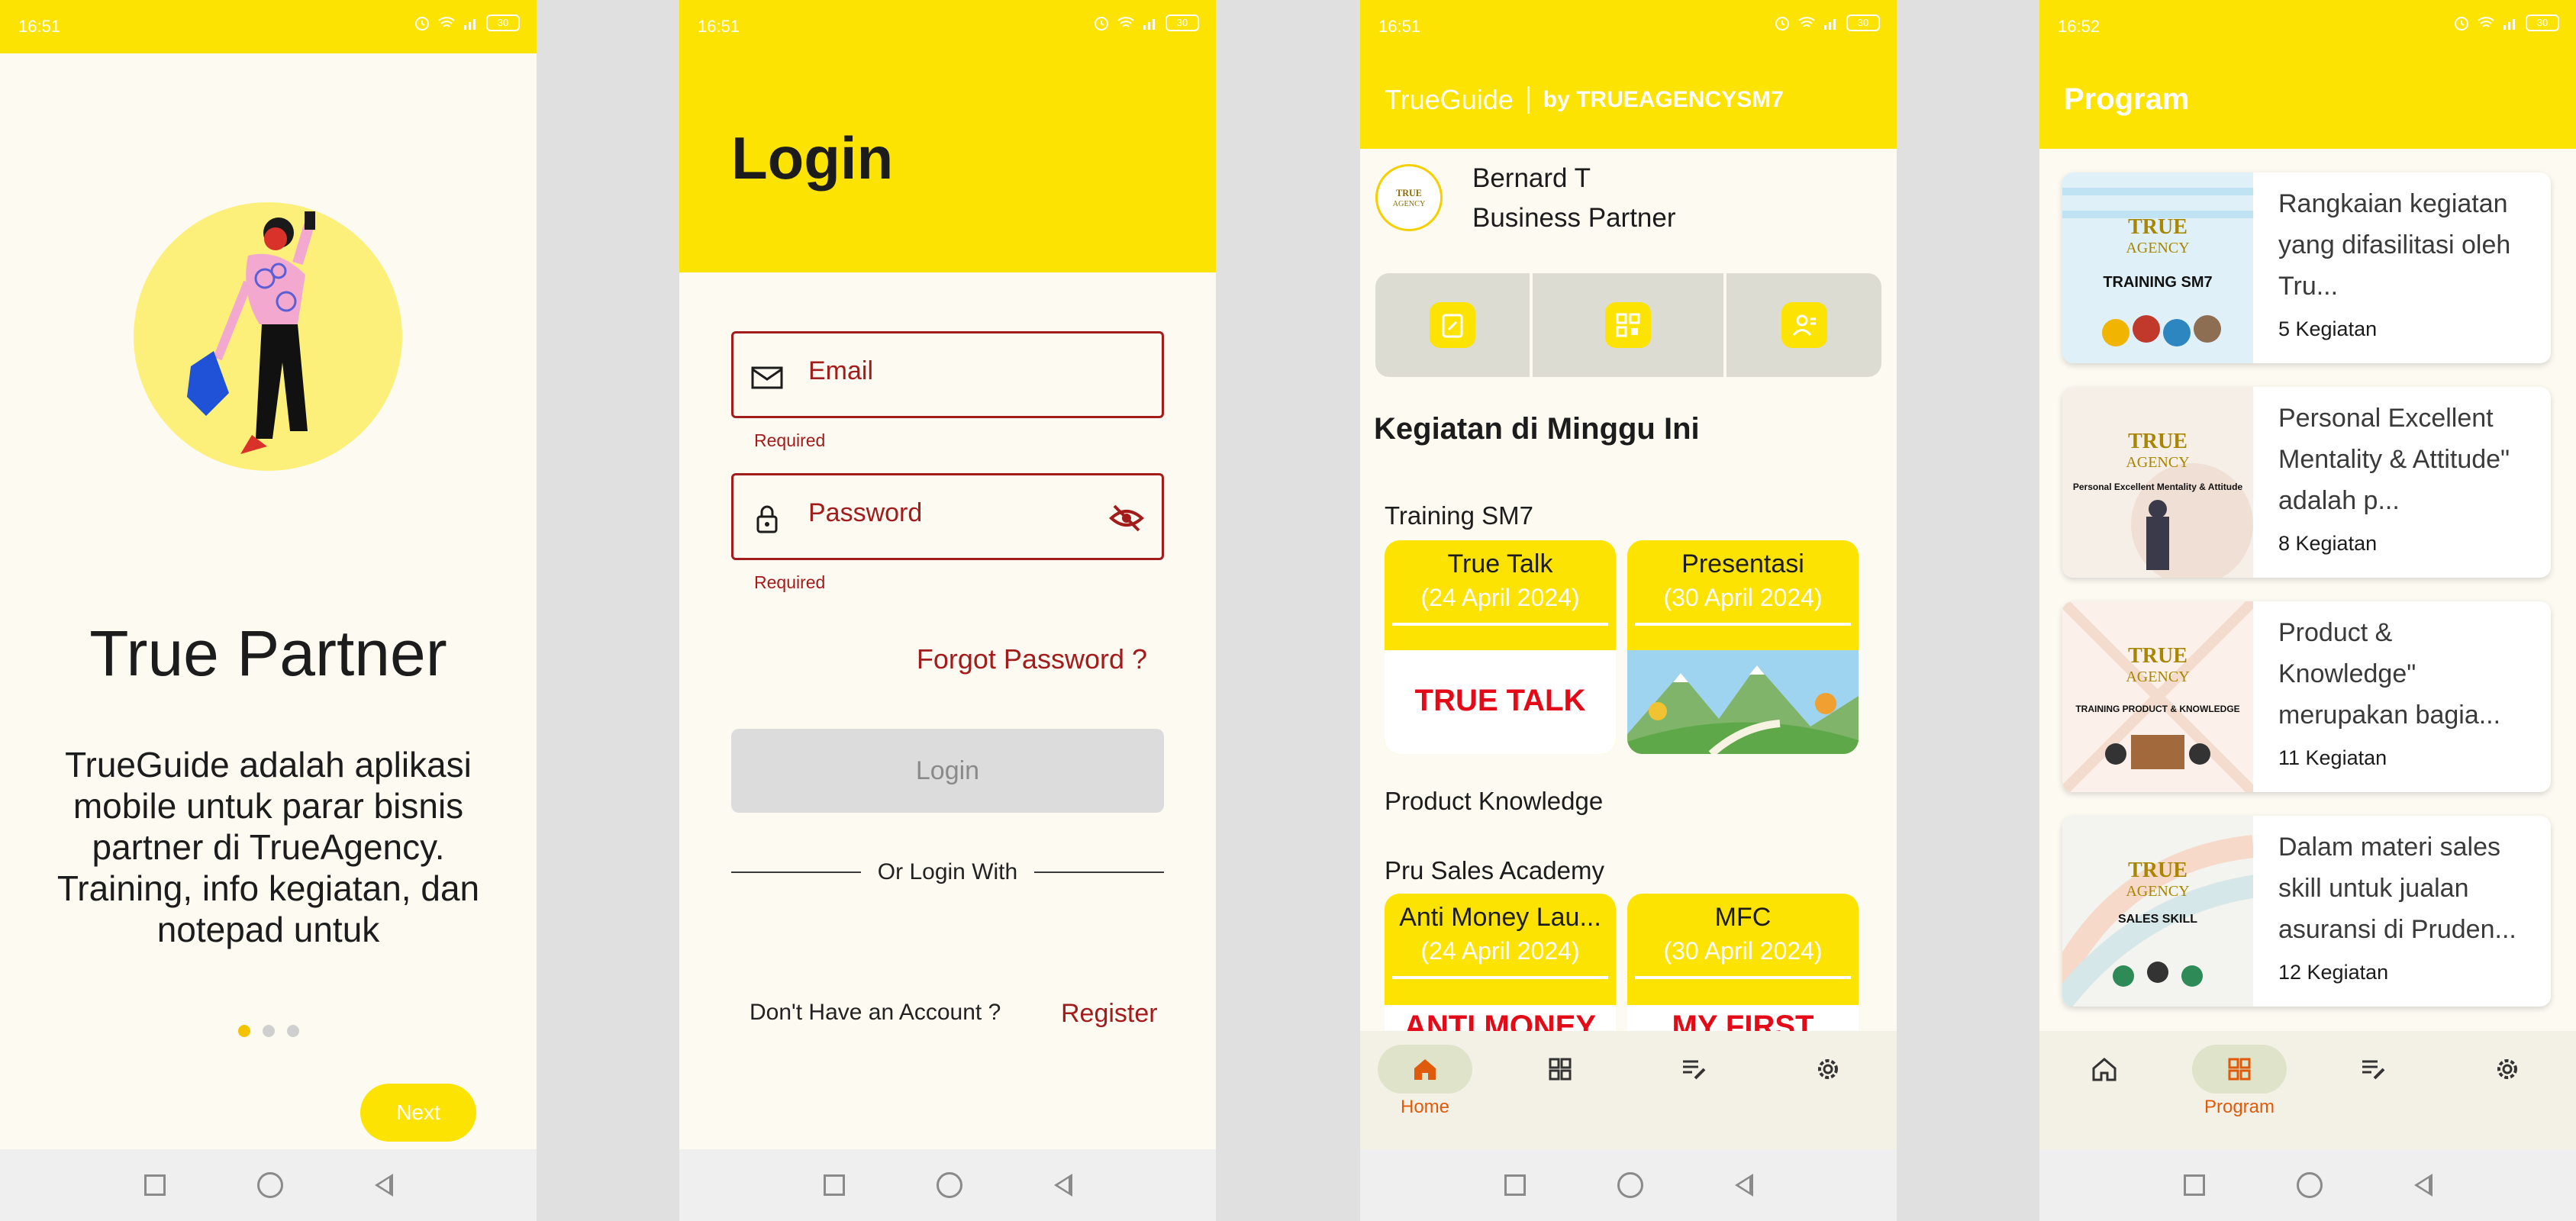 The width and height of the screenshot is (2576, 1221). I want to click on password-placeholder: Password, so click(866, 512).